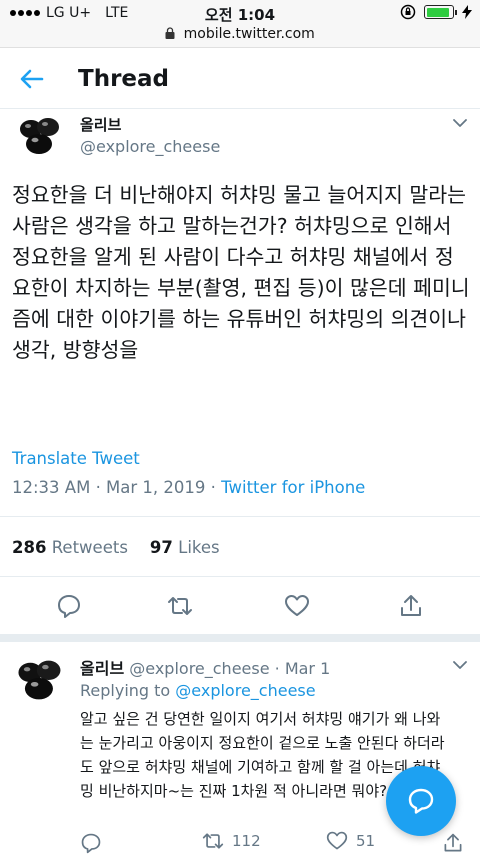  Describe the element at coordinates (29, 547) in the screenshot. I see `retweets-count: 286` at that location.